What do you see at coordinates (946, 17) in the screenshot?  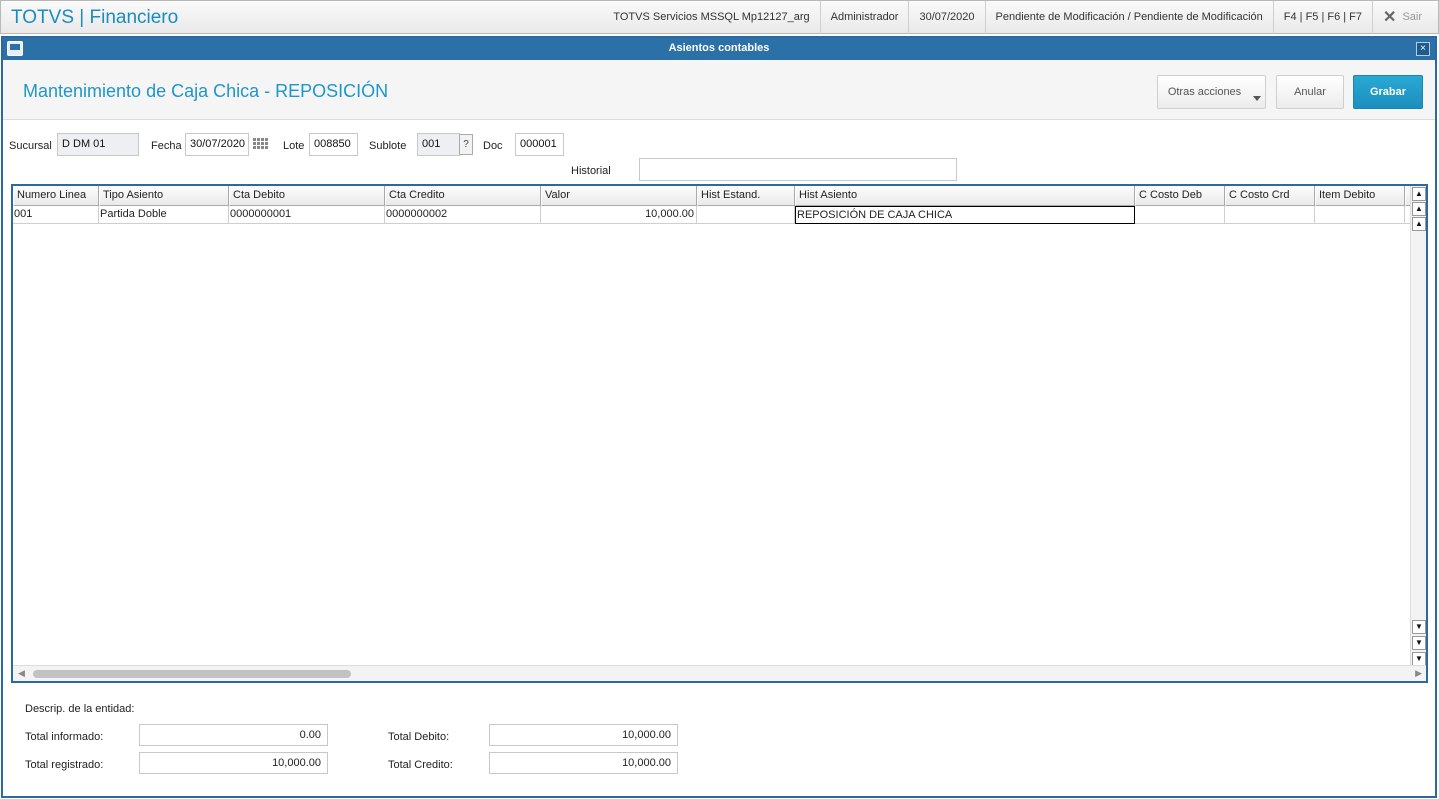 I see `date-label: 30/07/2020` at bounding box center [946, 17].